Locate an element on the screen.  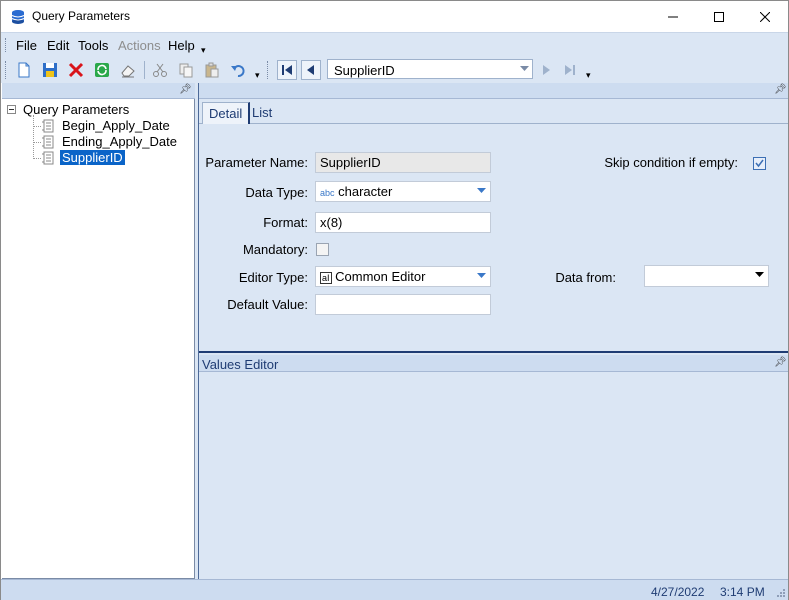
first-record-button is located at coordinates (287, 70).